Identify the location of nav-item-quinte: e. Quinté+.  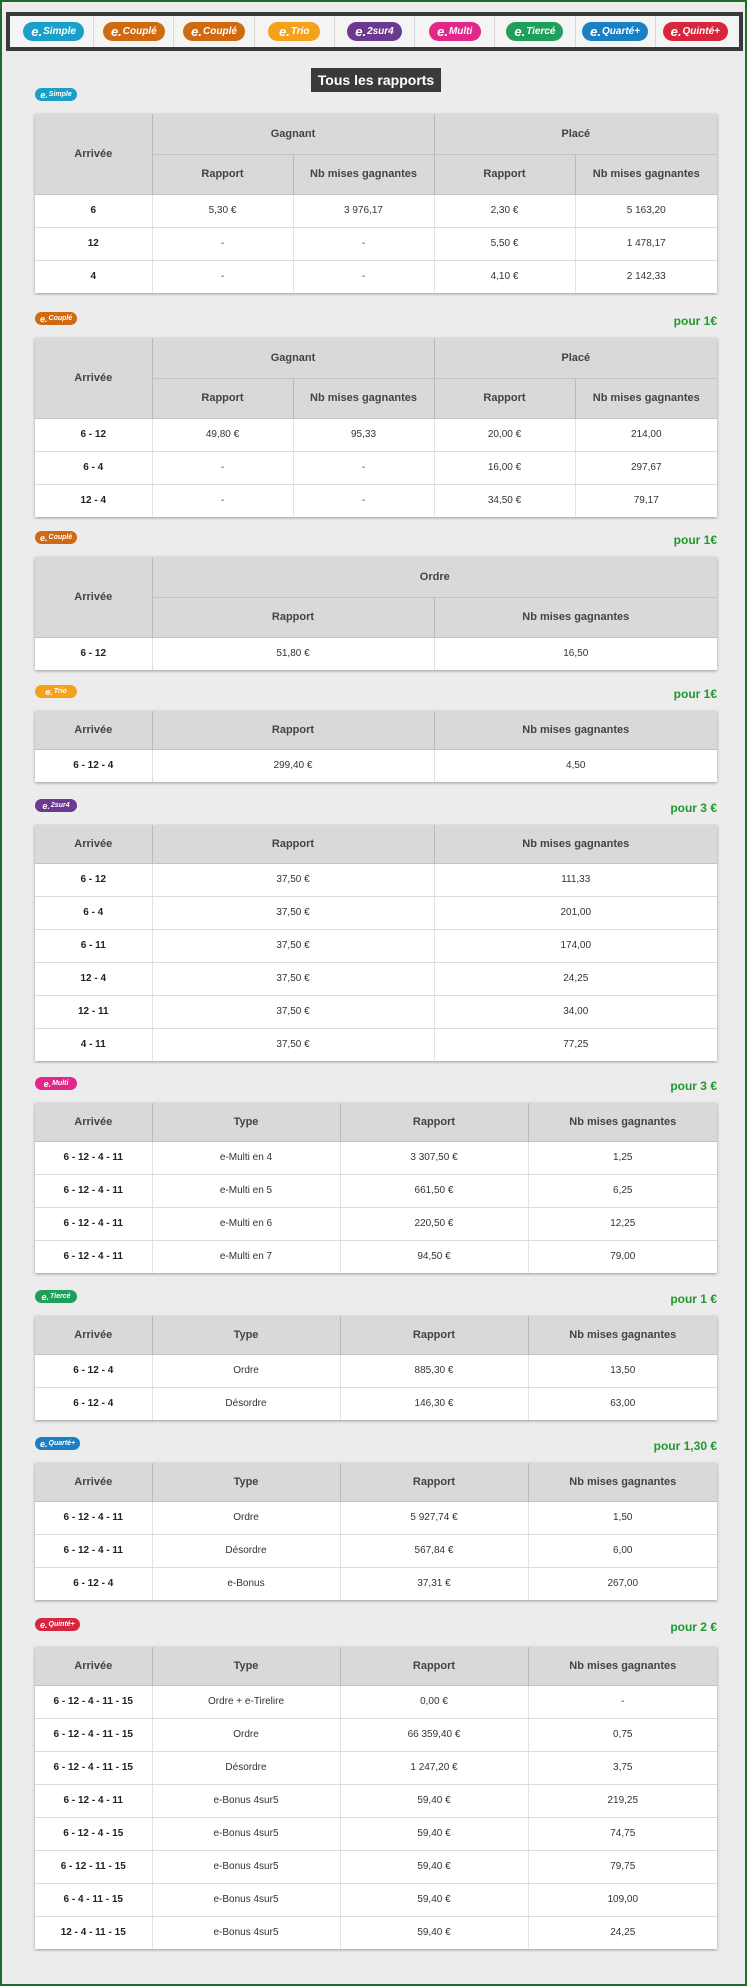
(695, 31).